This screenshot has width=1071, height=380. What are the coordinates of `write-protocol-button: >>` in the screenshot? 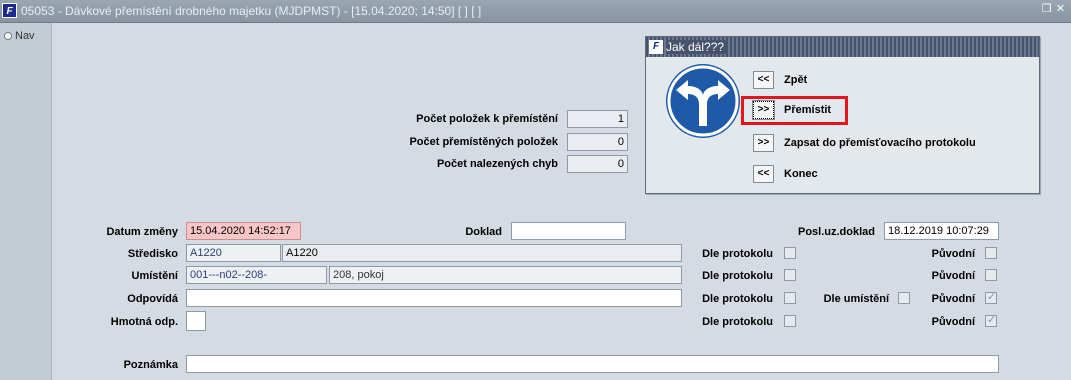 It's located at (763, 143).